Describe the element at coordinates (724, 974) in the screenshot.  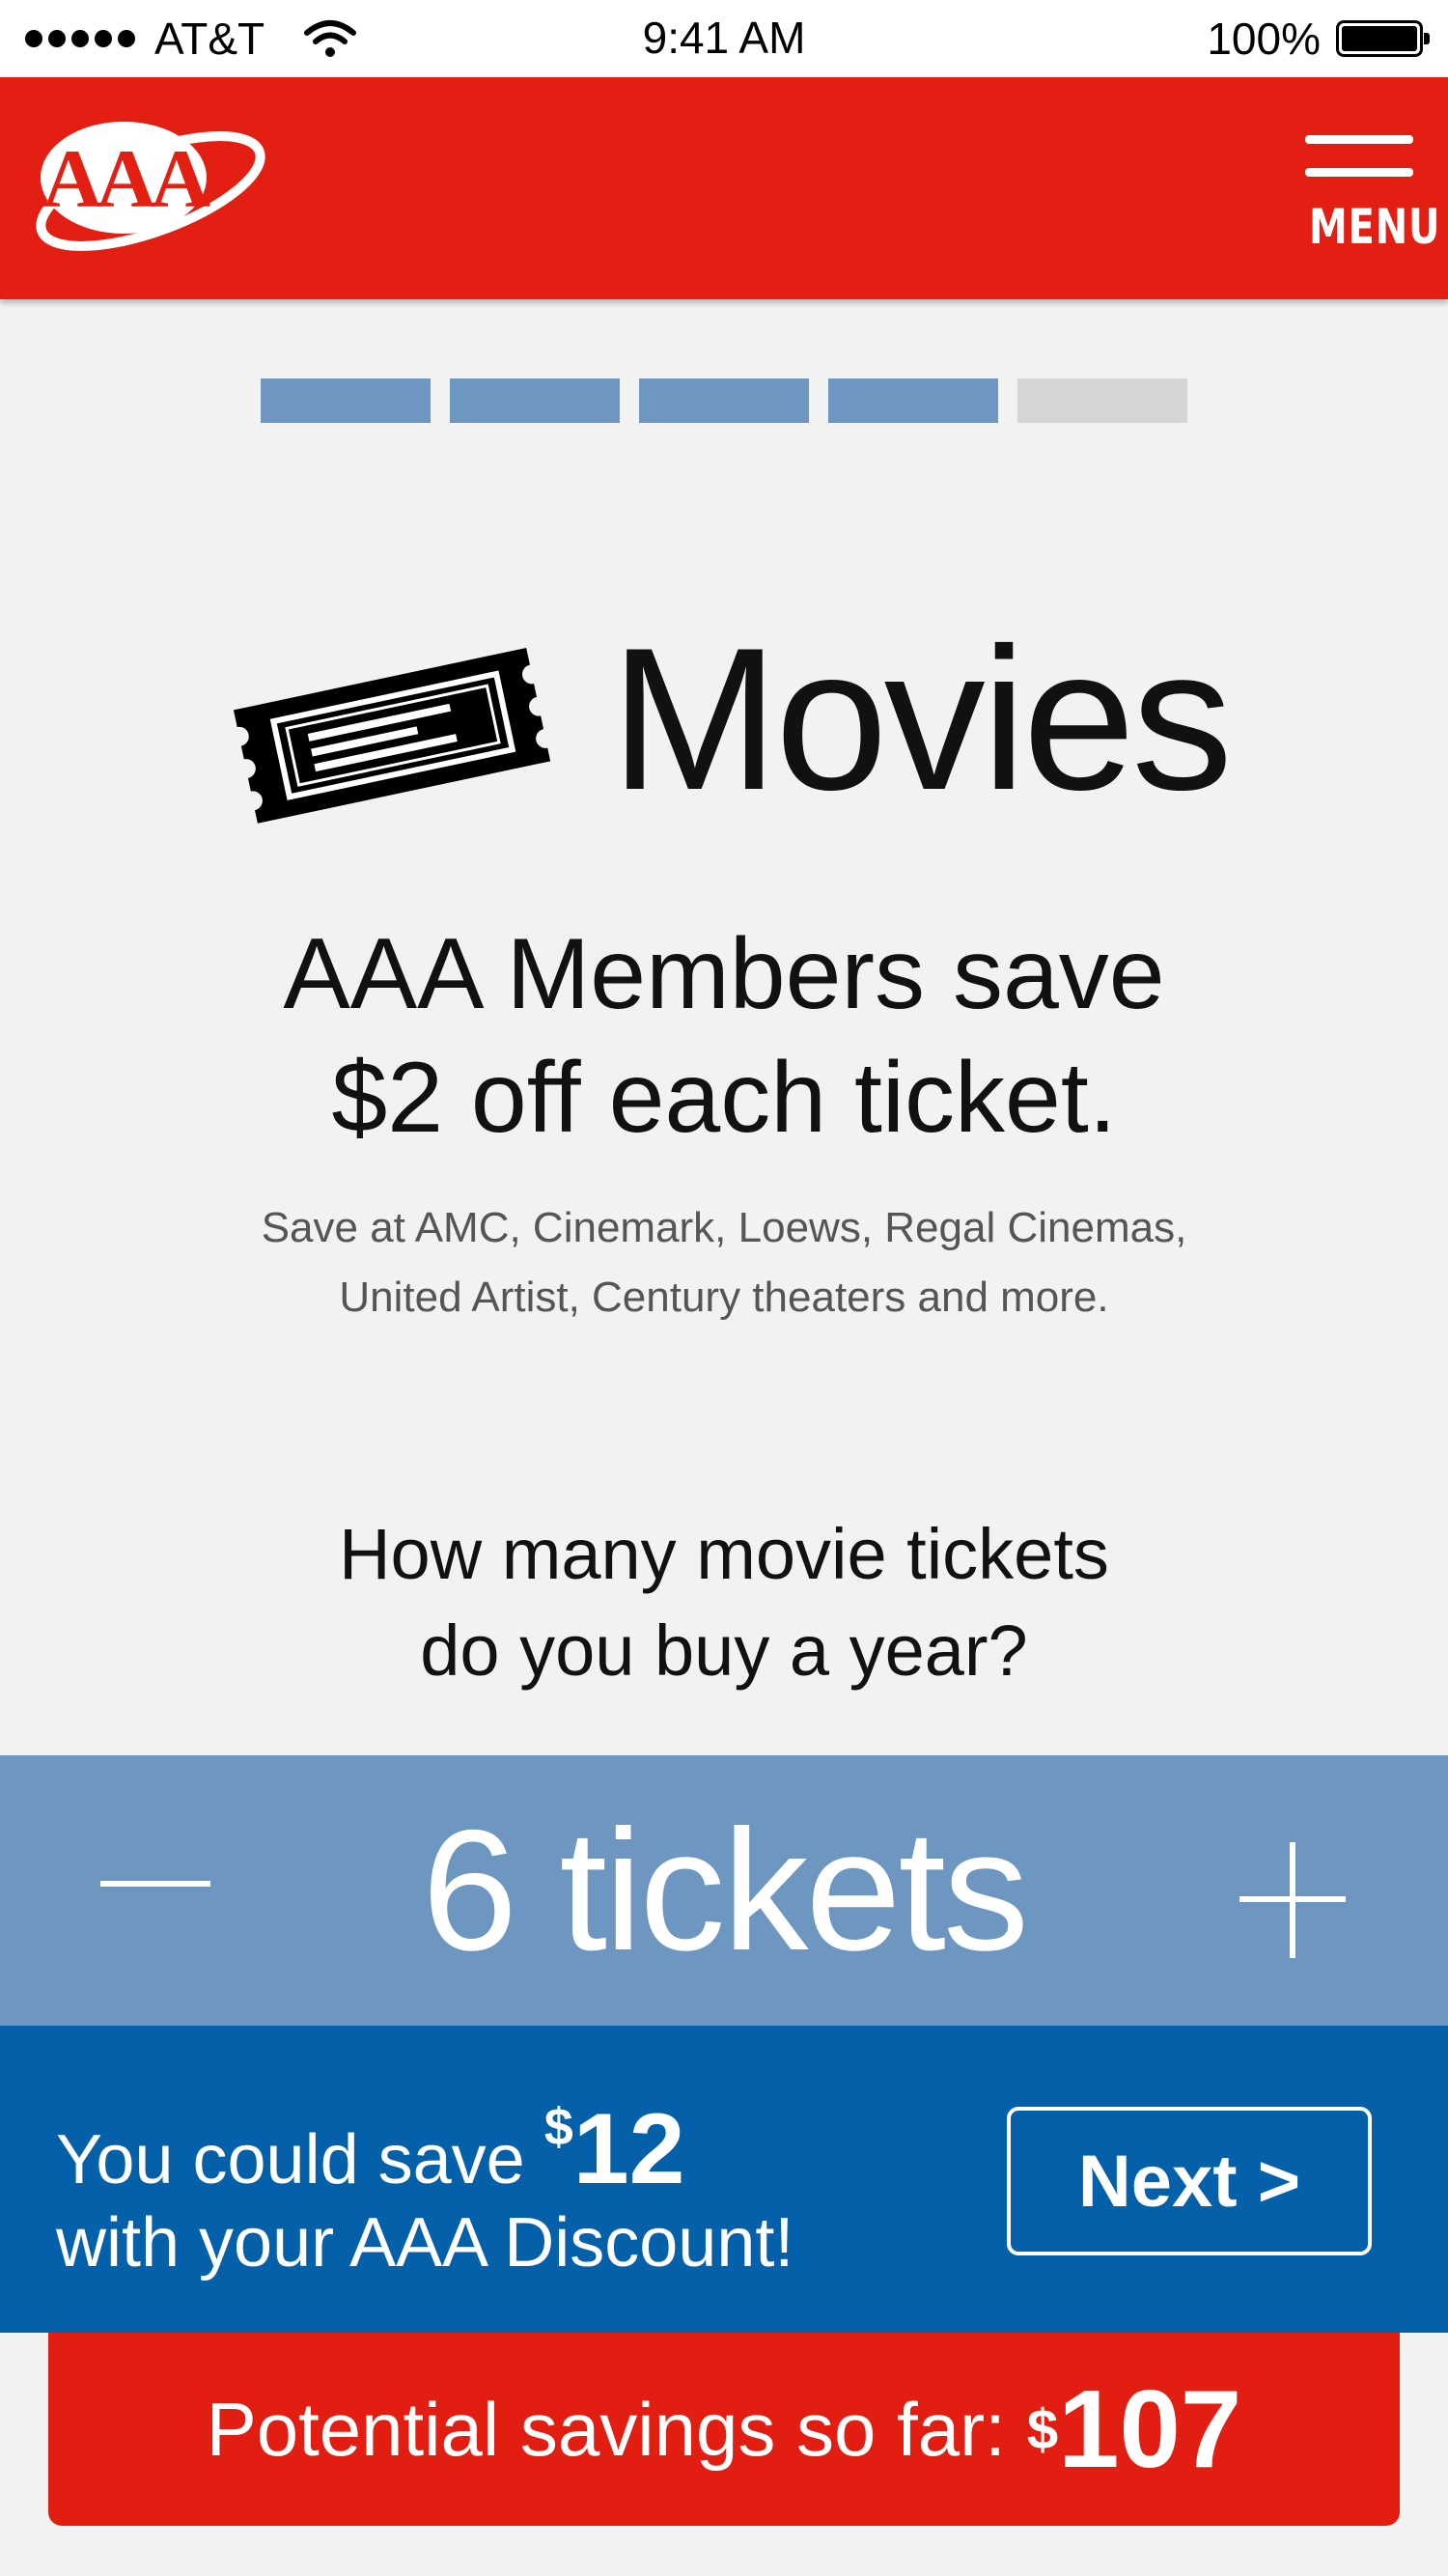
I see `offer-headline-line1: AAA Members save` at that location.